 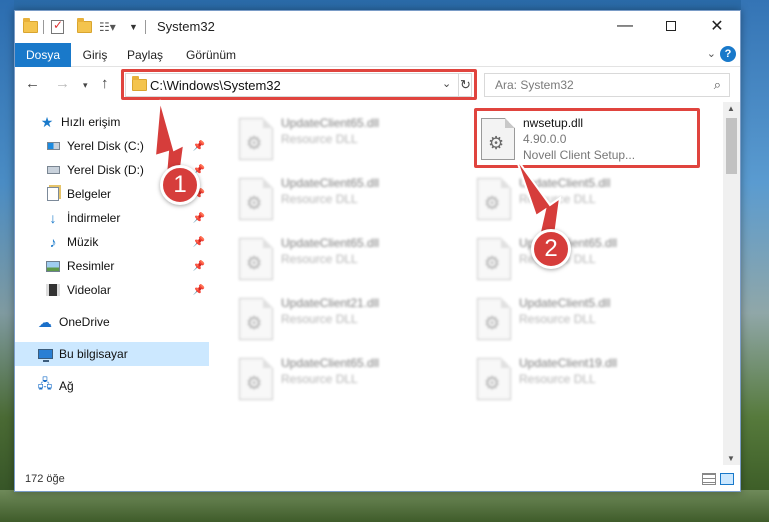 What do you see at coordinates (728, 54) in the screenshot?
I see `help-icon: ?` at bounding box center [728, 54].